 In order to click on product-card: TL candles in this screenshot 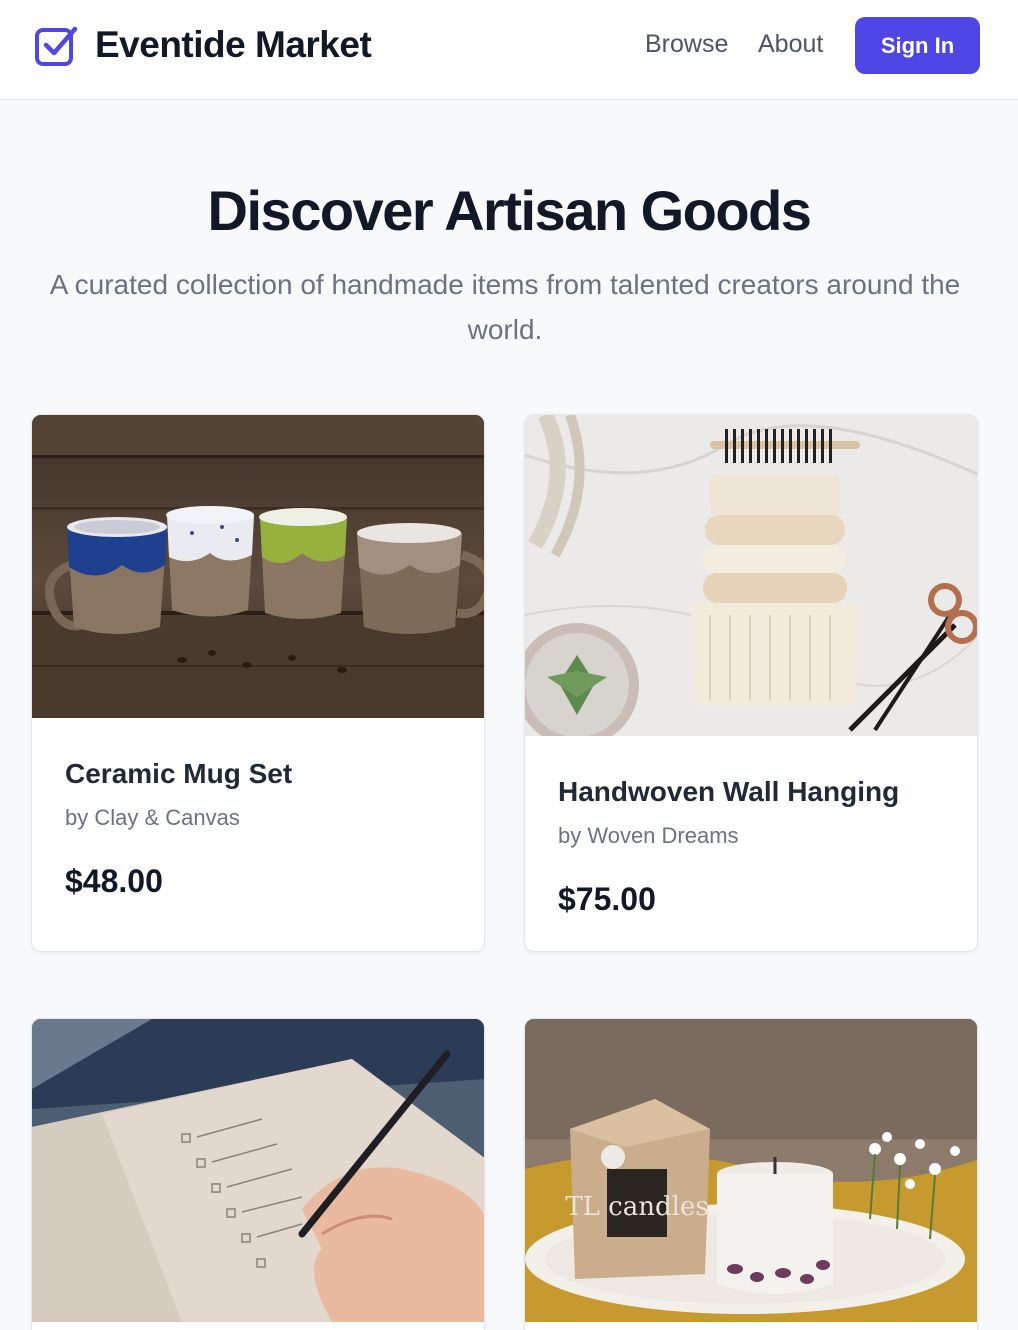, I will do `click(751, 1174)`.